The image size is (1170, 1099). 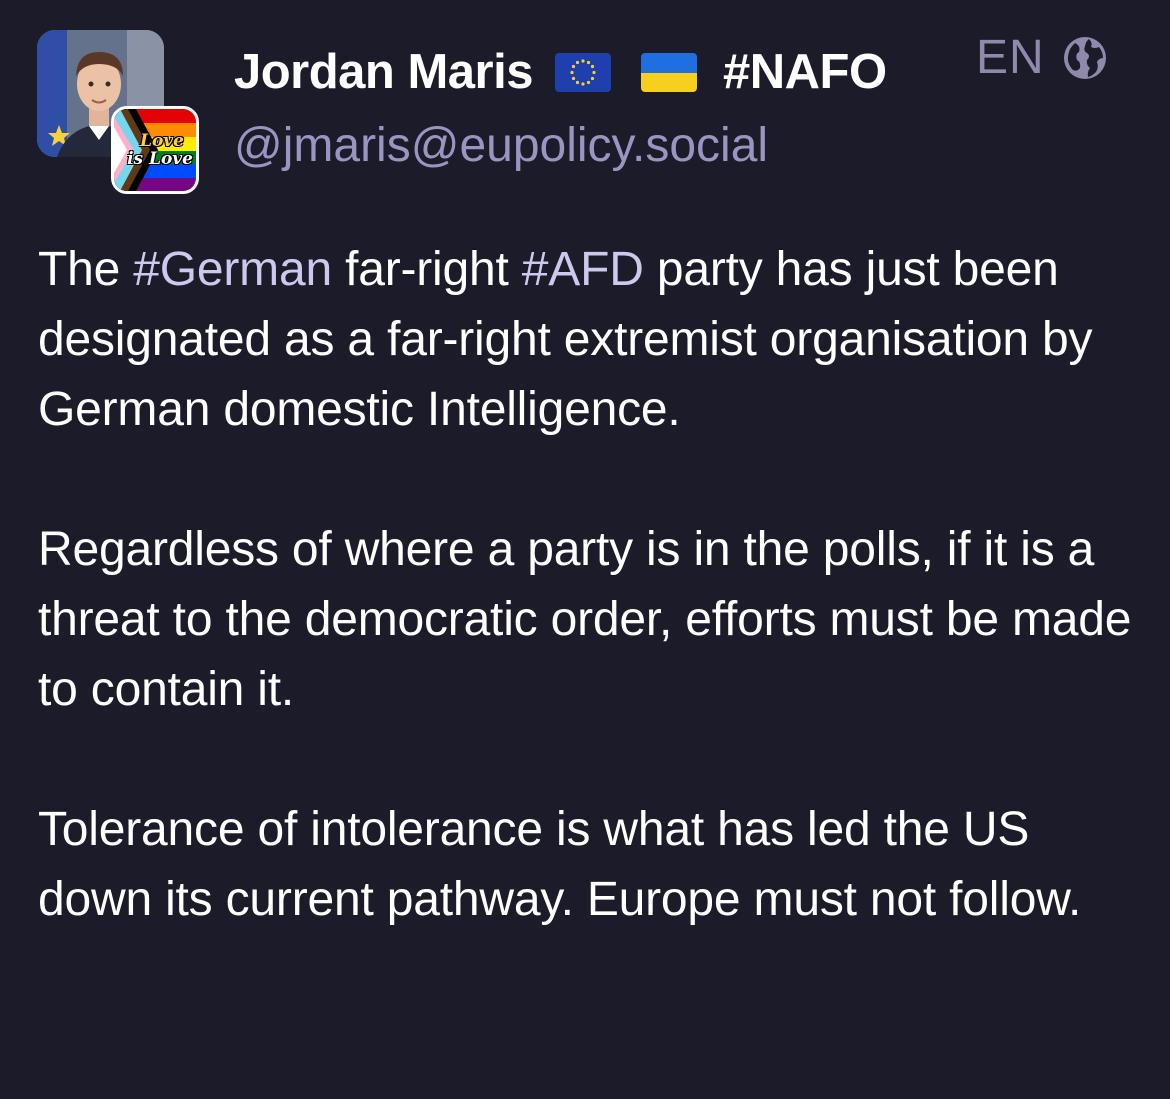 What do you see at coordinates (805, 72) in the screenshot?
I see `author-name-hashtag: #NAFO` at bounding box center [805, 72].